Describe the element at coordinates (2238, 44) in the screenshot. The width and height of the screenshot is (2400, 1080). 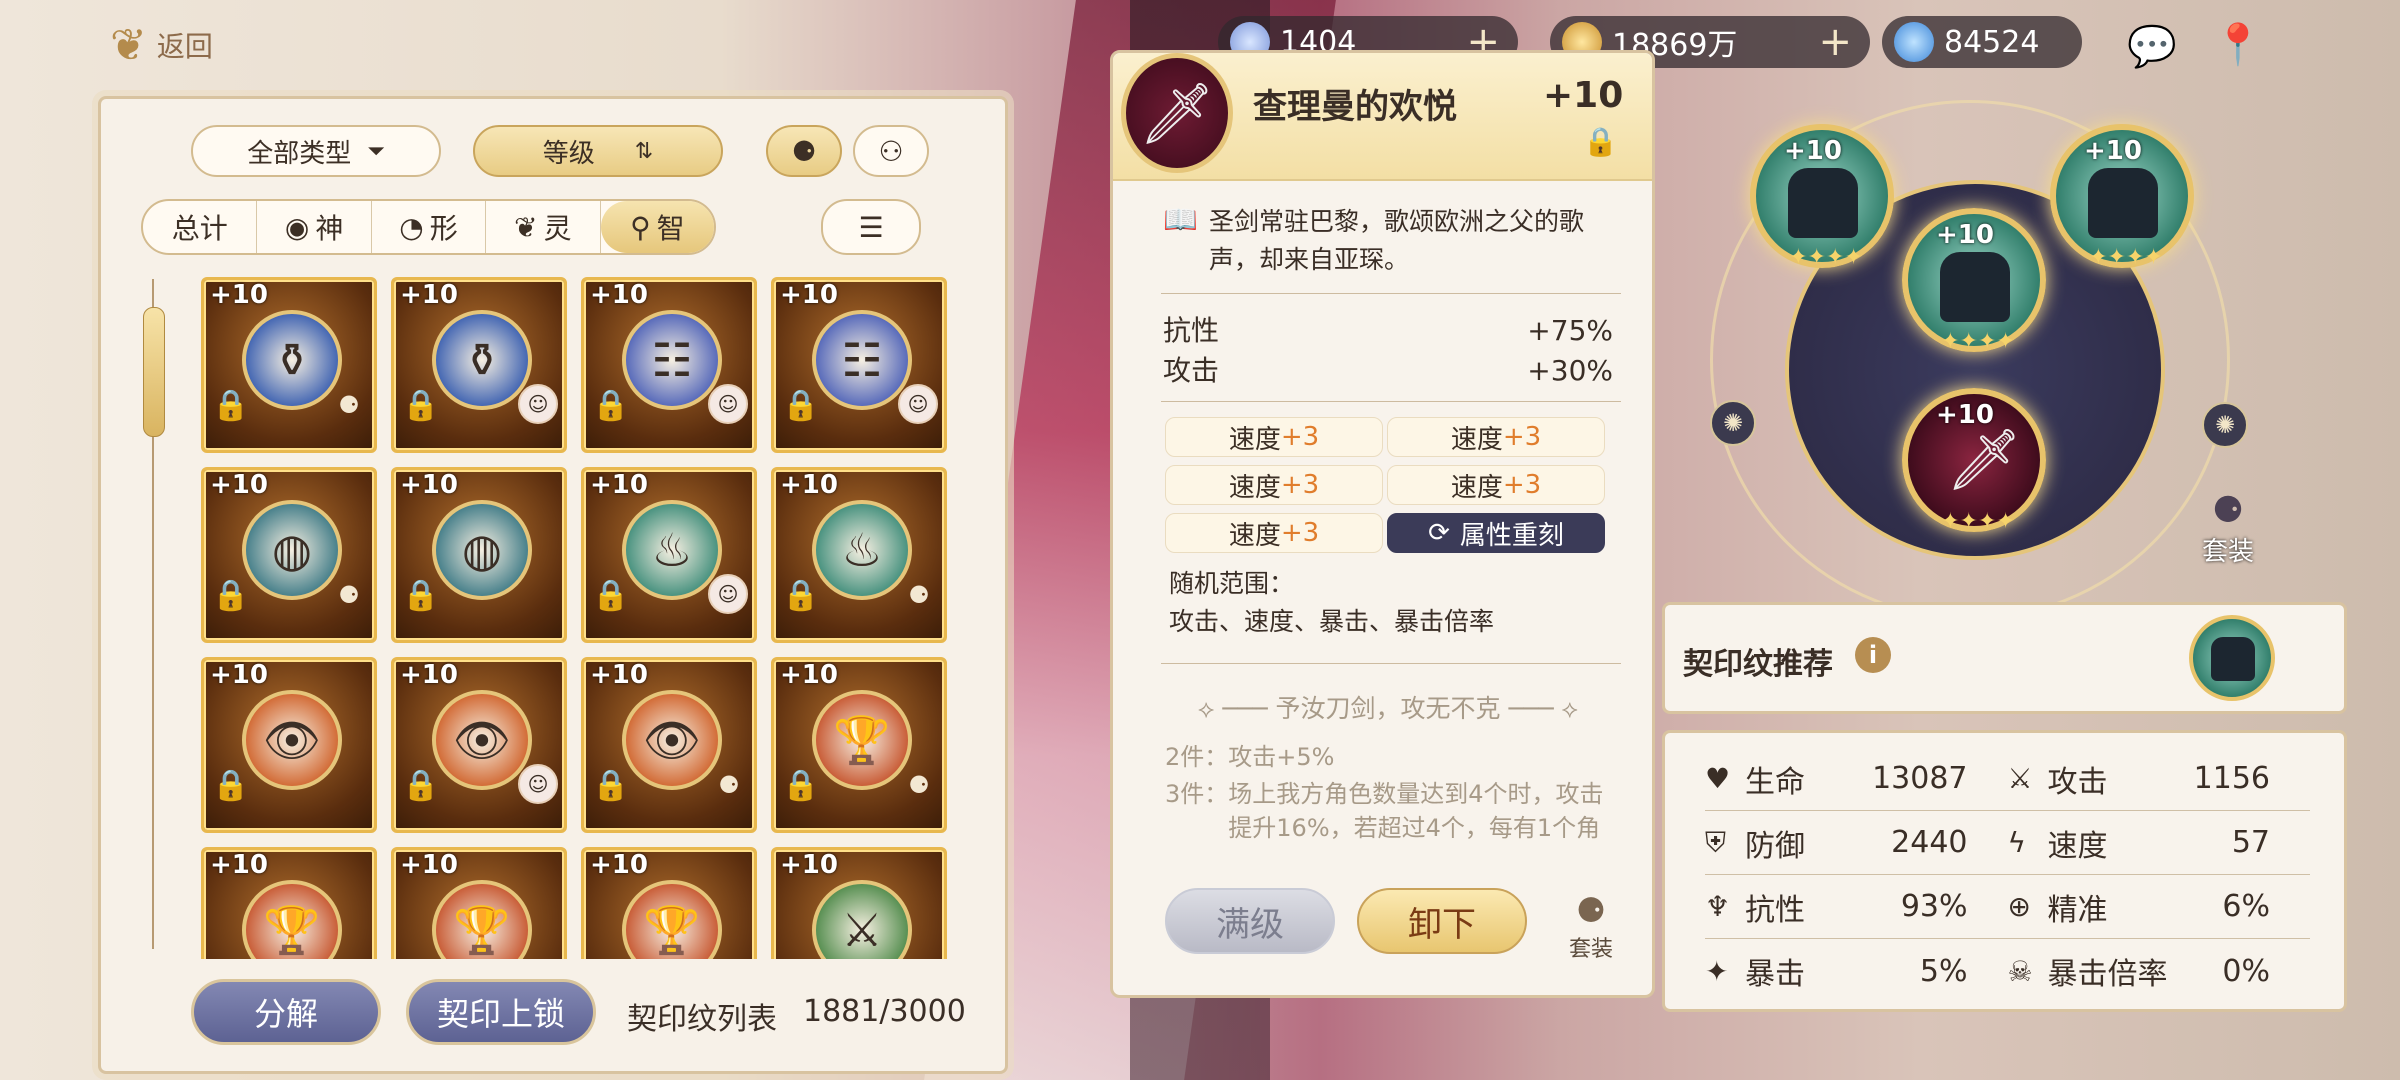
I see `map-pin-icon: 📍` at that location.